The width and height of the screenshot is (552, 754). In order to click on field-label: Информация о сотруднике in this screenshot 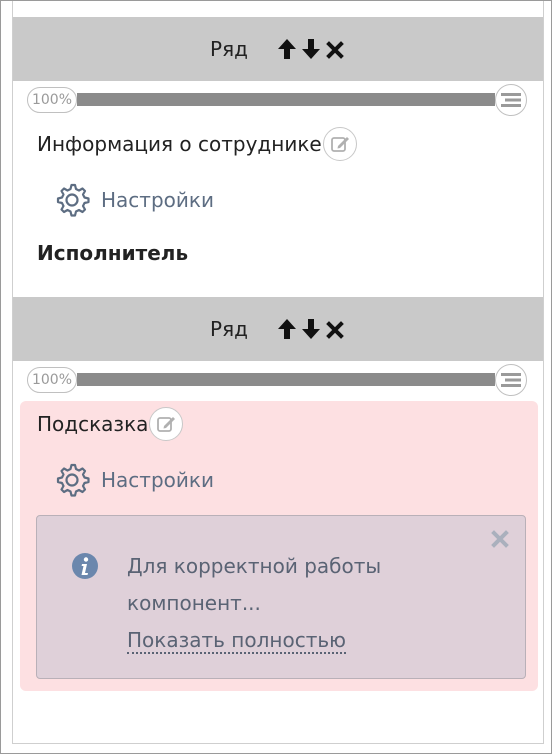, I will do `click(197, 144)`.